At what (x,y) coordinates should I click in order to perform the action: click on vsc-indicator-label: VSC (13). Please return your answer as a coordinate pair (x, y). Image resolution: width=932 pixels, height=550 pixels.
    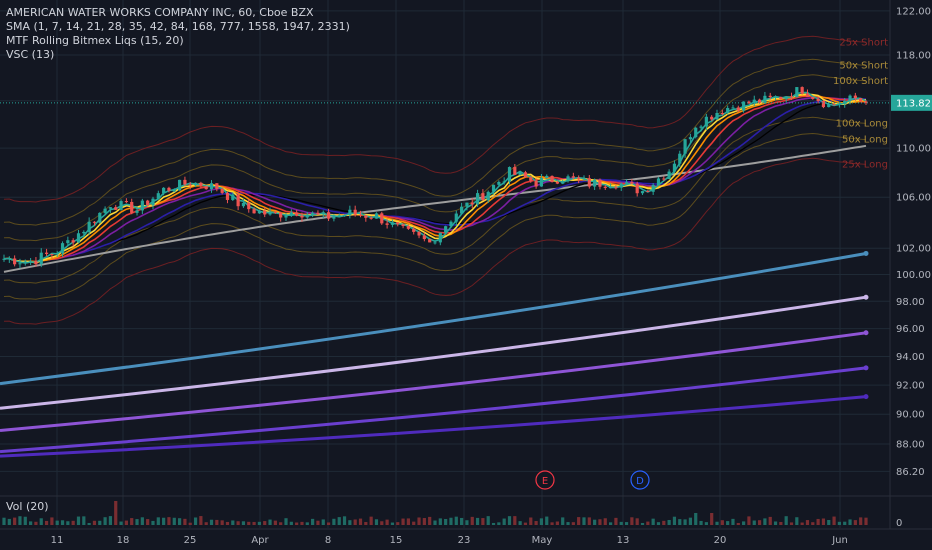
    Looking at the image, I should click on (178, 55).